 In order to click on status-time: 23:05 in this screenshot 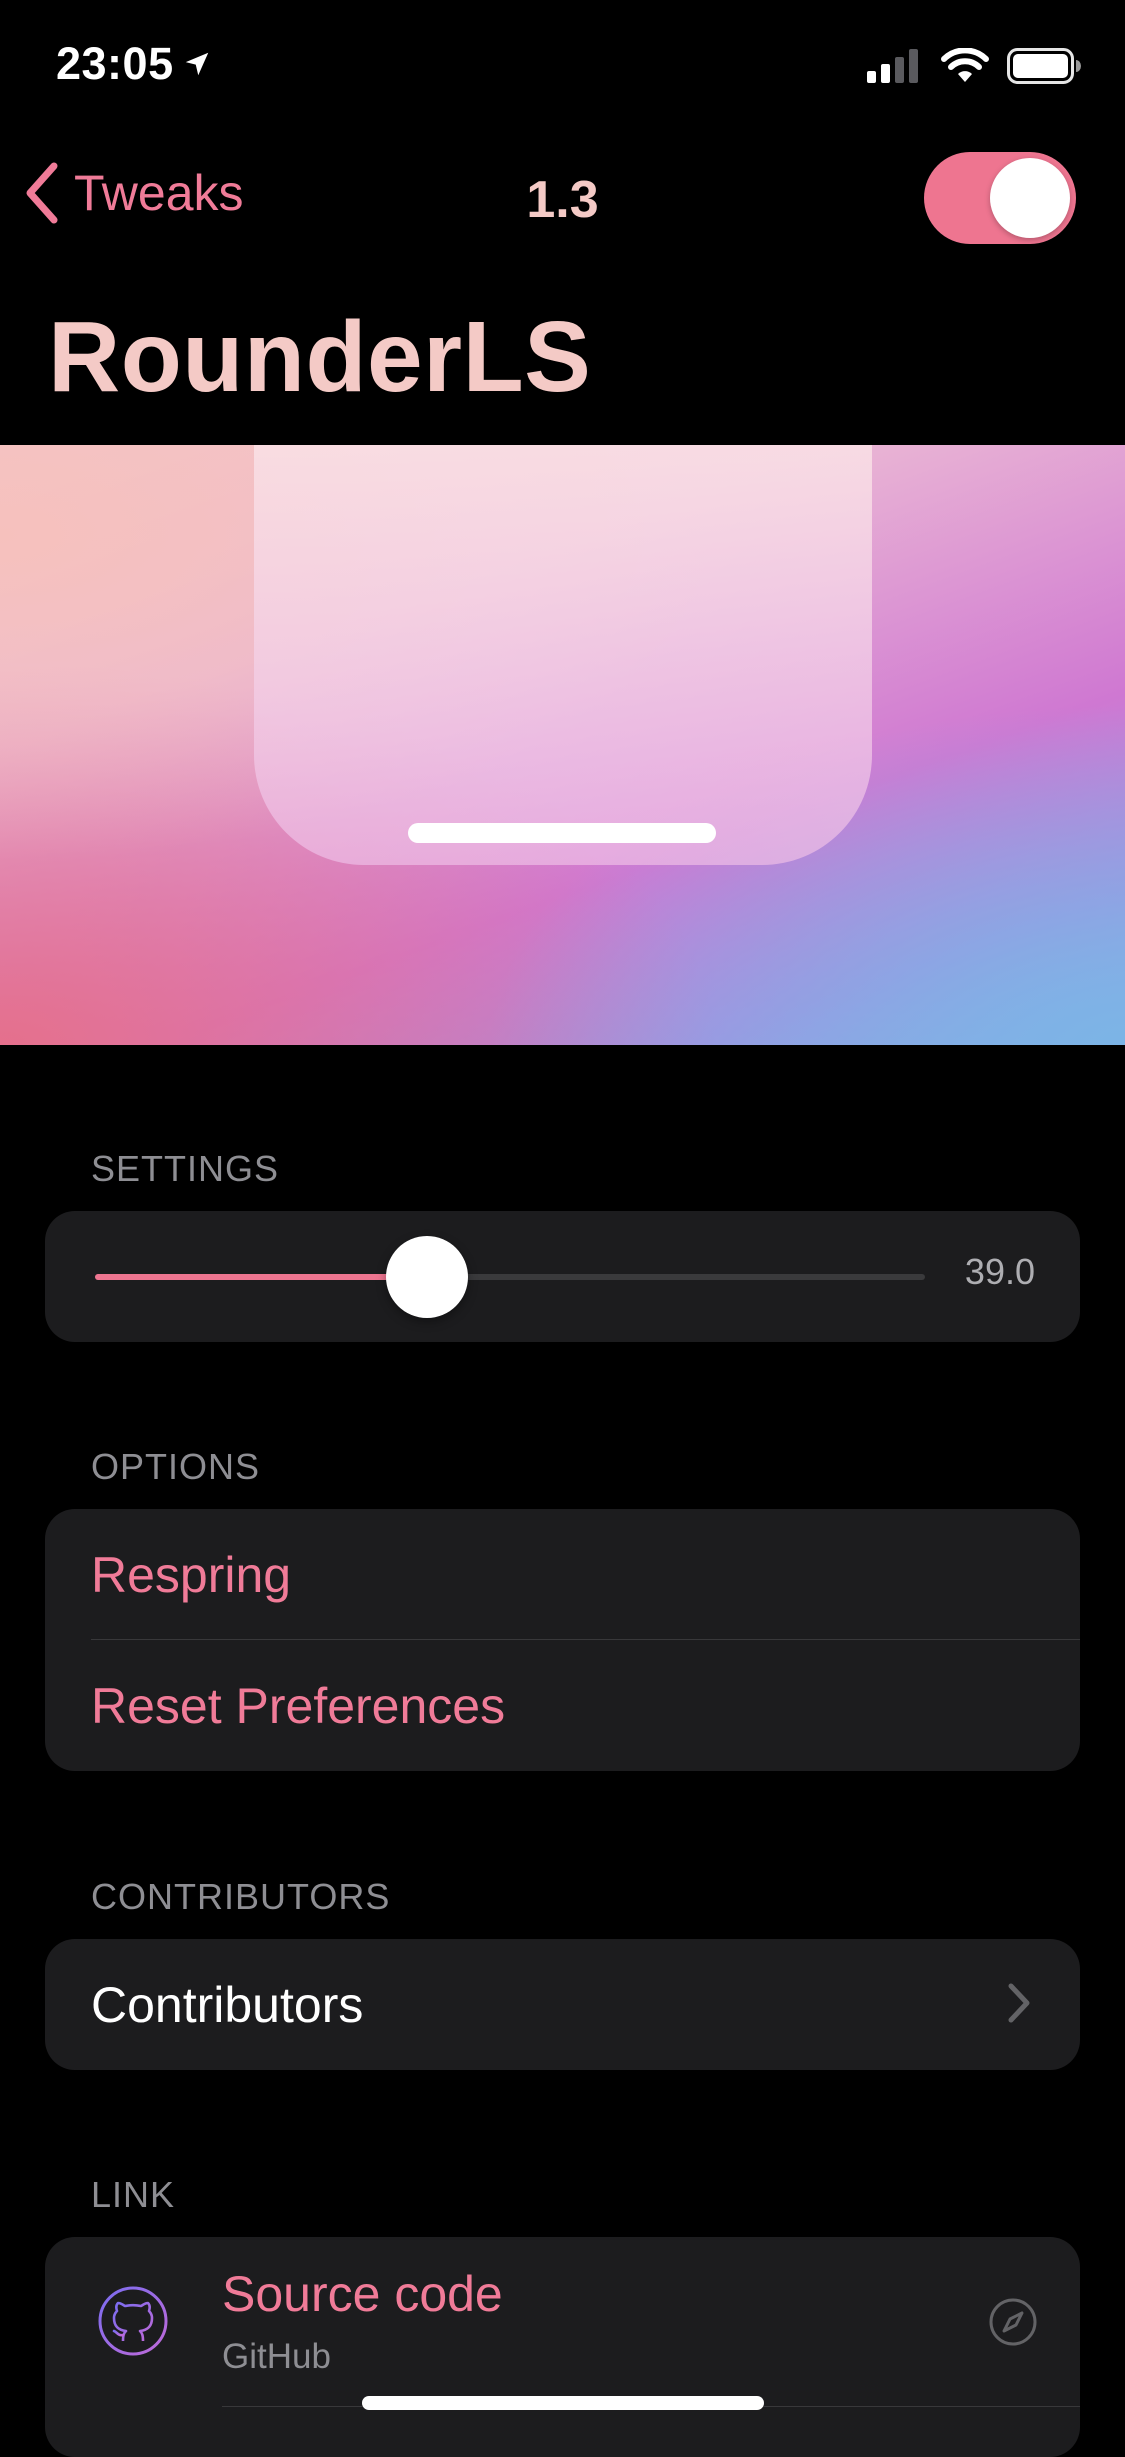, I will do `click(134, 64)`.